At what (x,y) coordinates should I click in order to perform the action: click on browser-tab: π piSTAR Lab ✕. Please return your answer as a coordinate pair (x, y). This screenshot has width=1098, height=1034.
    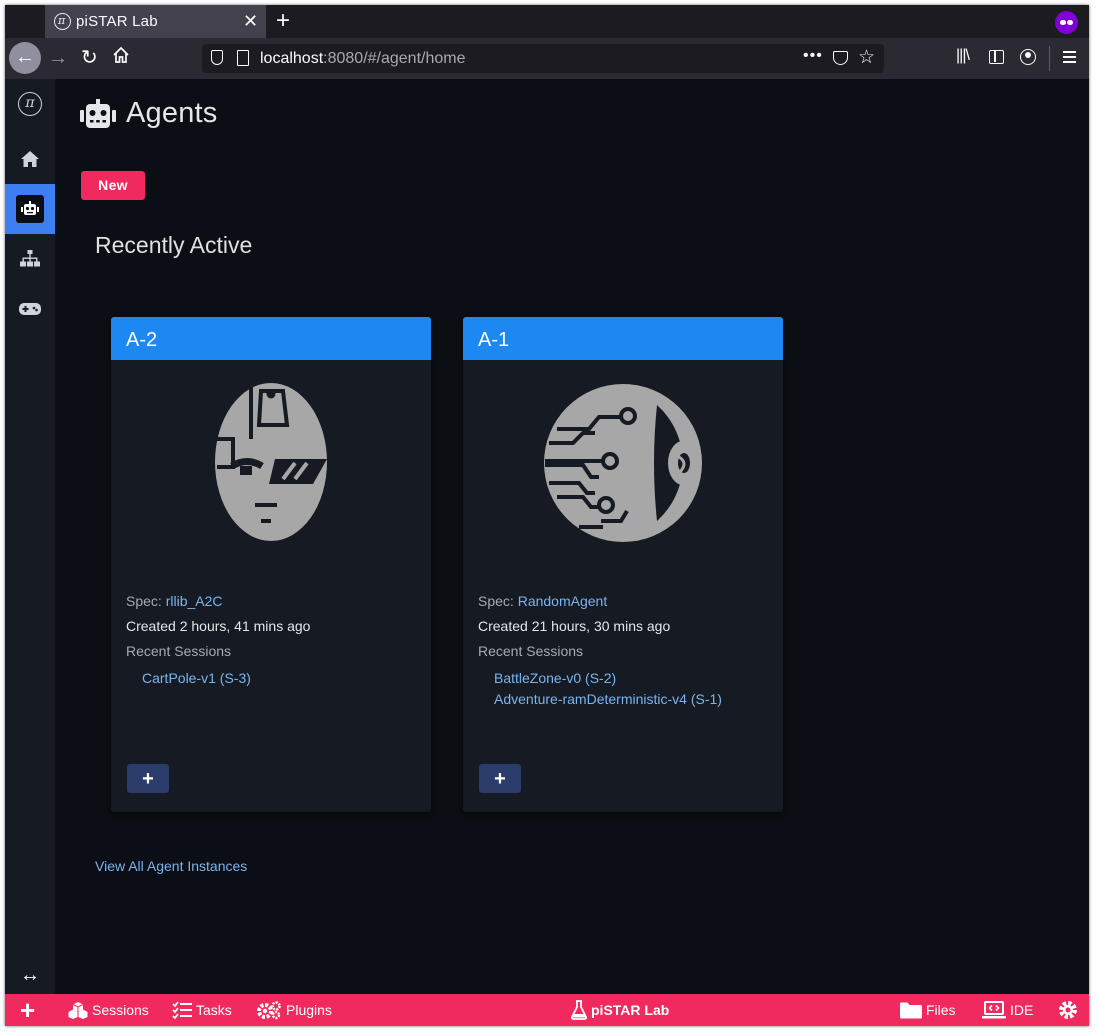
    Looking at the image, I should click on (155, 21).